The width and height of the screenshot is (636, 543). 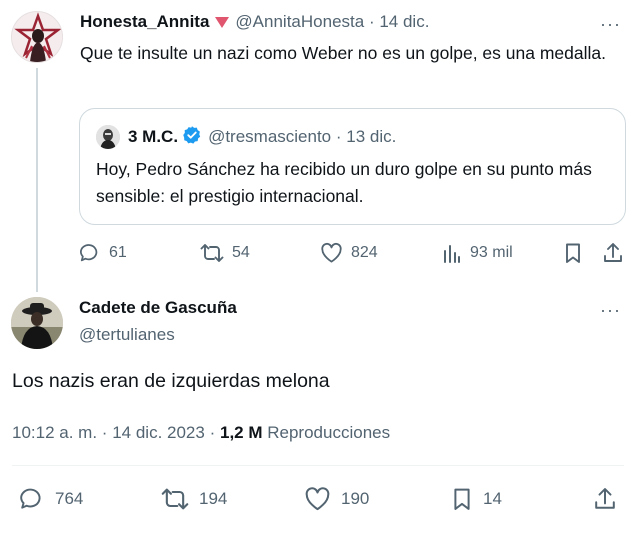 I want to click on tweet-time: 10:12 a. m., so click(x=54, y=432).